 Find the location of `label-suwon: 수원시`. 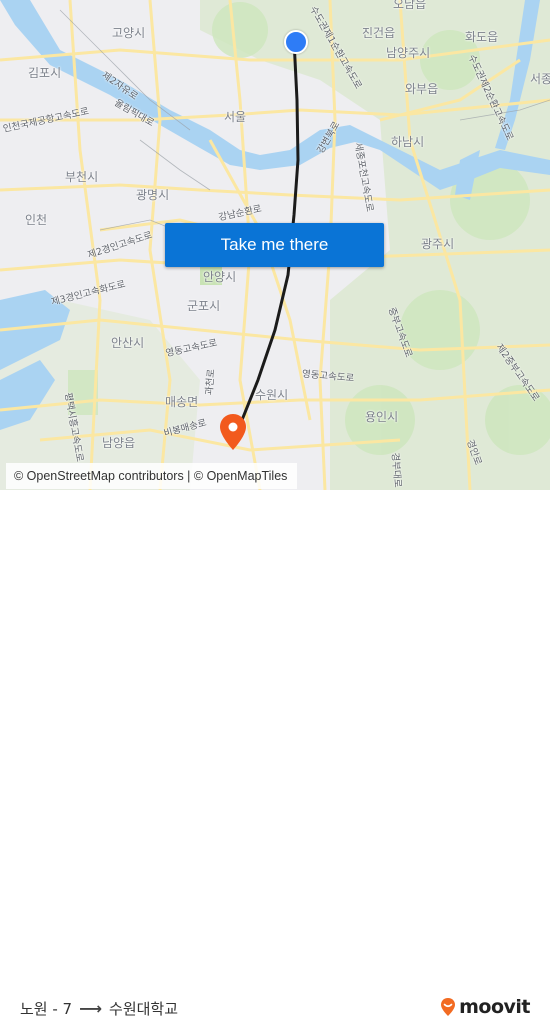

label-suwon: 수원시 is located at coordinates (272, 395).